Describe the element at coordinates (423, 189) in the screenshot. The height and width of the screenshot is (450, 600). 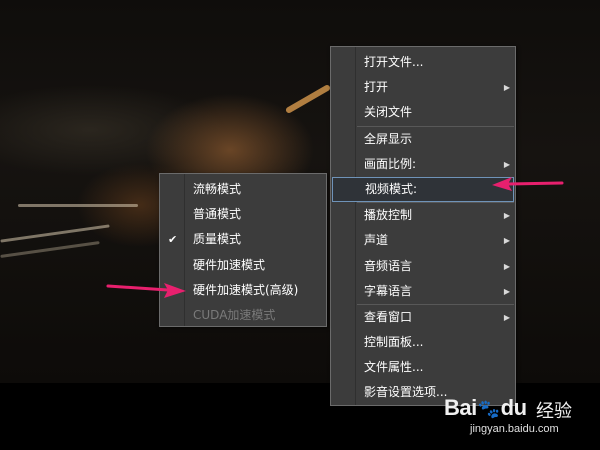
I see `menu-item-video-mode: 视频模式:` at that location.